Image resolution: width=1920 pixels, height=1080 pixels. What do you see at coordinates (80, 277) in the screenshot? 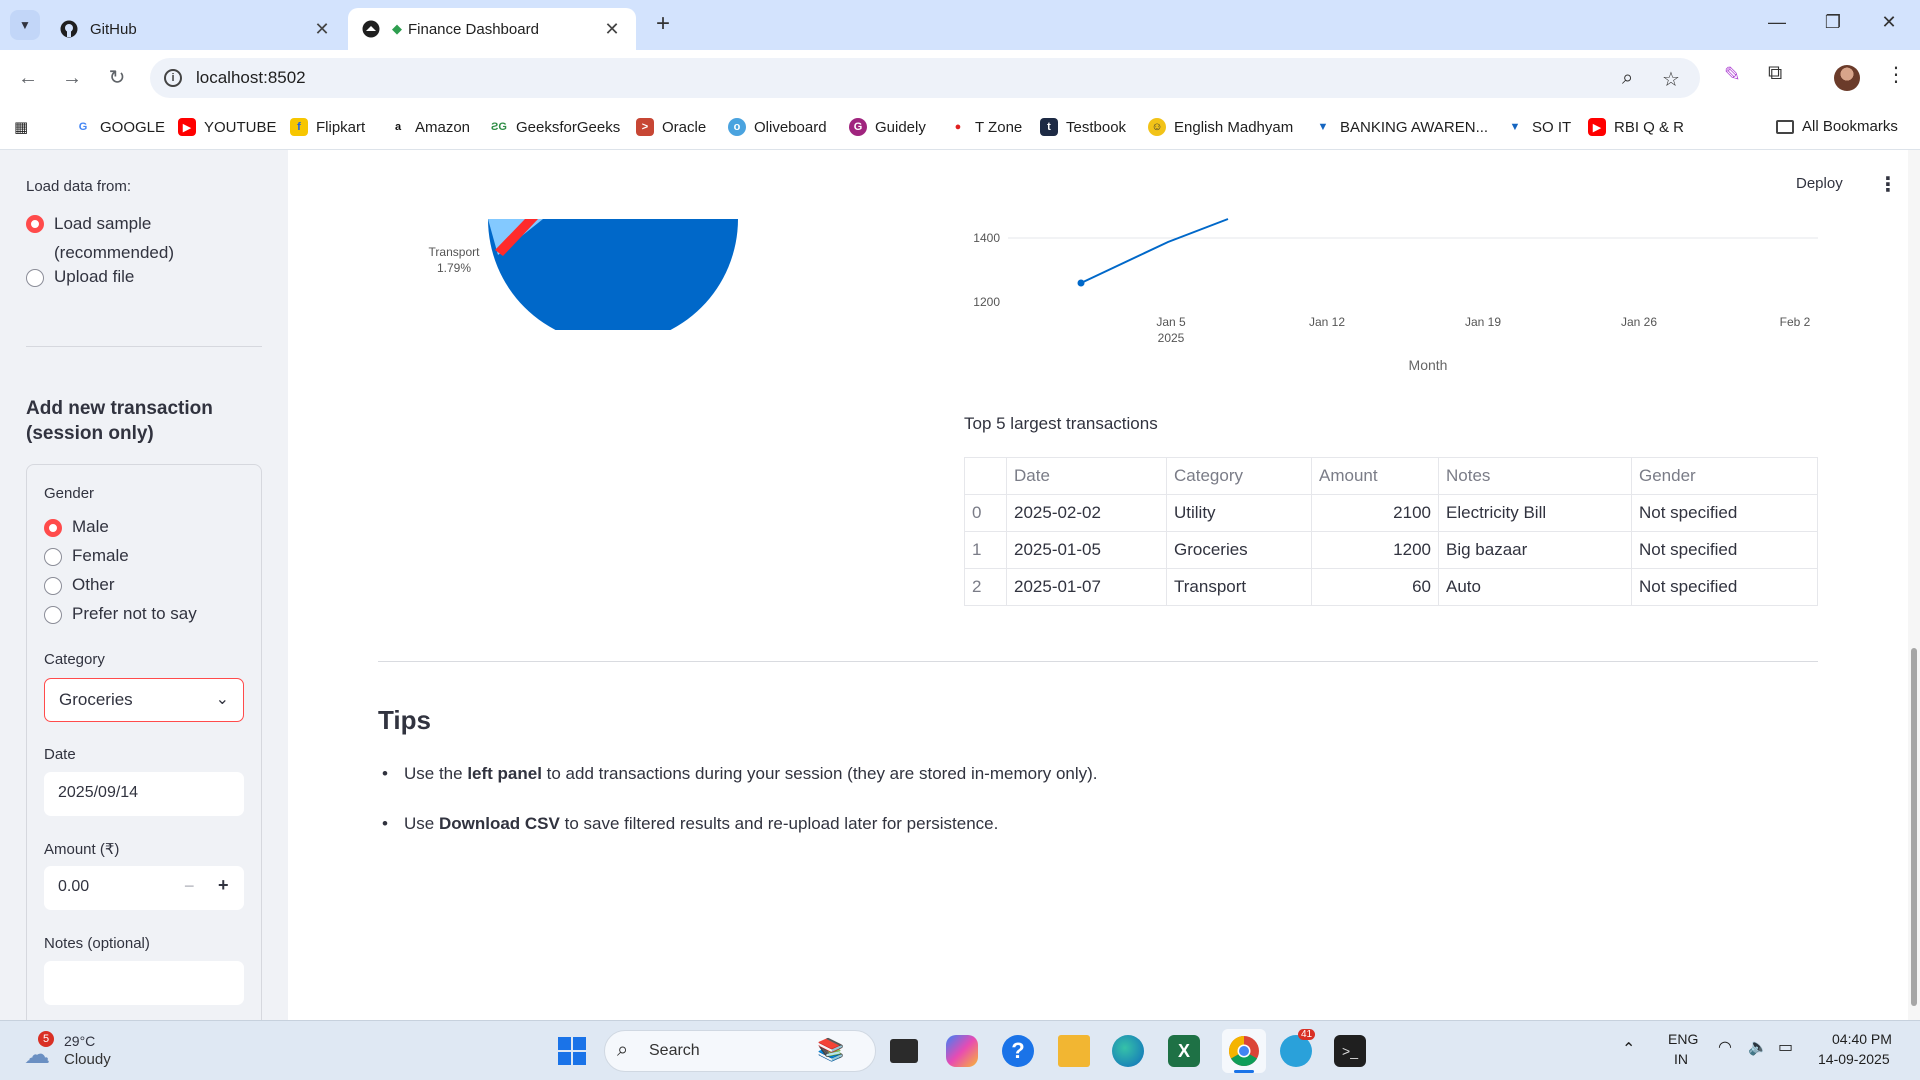
I see `radio-upload-file: Upload file` at bounding box center [80, 277].